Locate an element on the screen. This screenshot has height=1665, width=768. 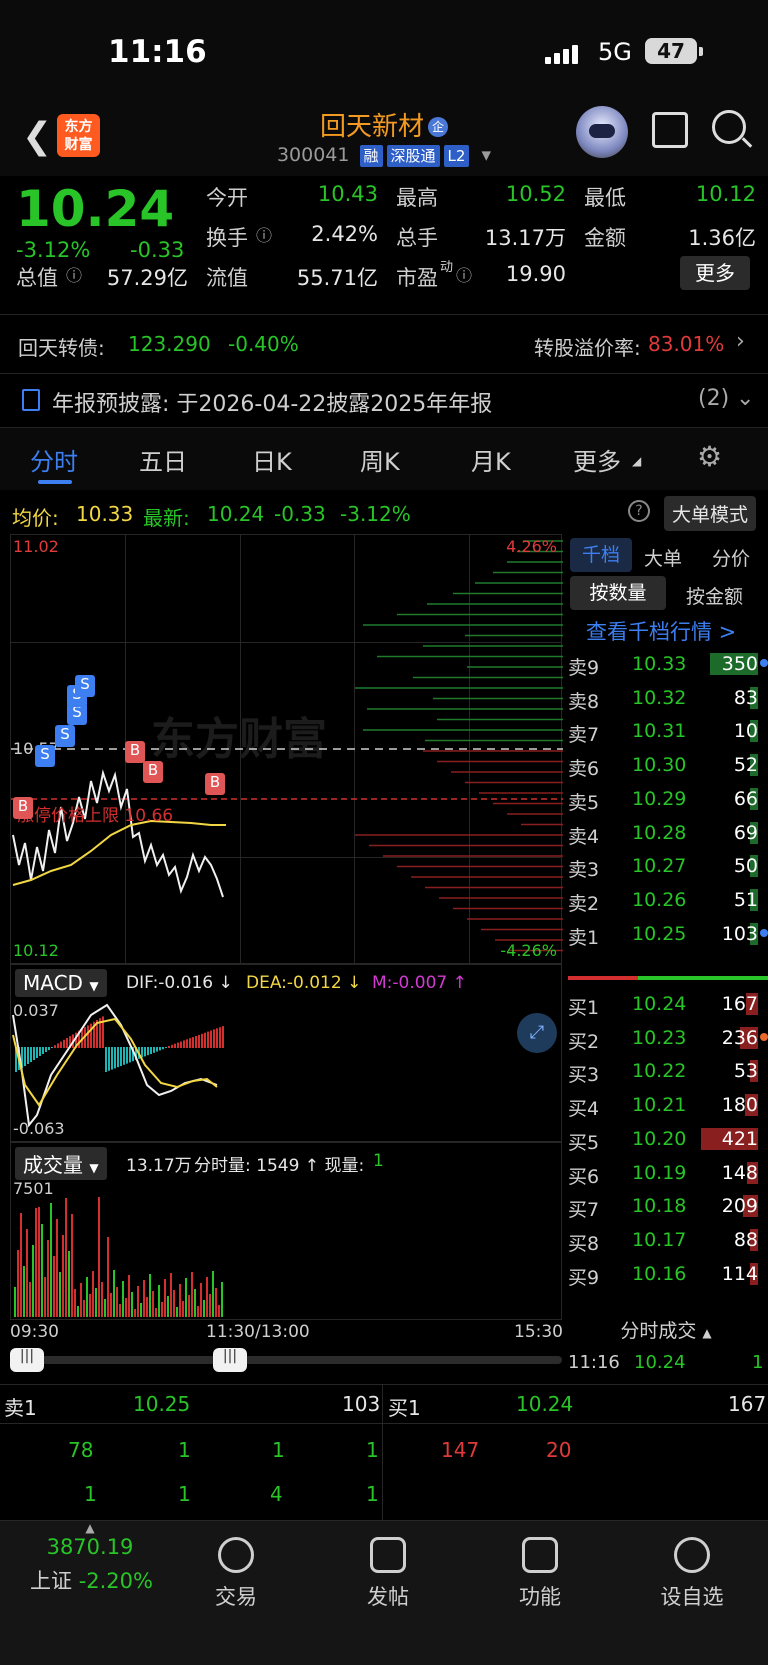
ask-row: 卖3 10.27 50 is located at coordinates (666, 866).